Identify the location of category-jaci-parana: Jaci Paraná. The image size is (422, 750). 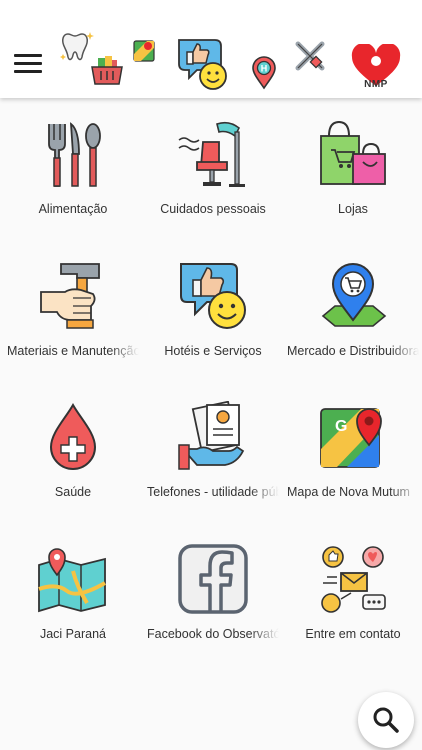
(73, 600).